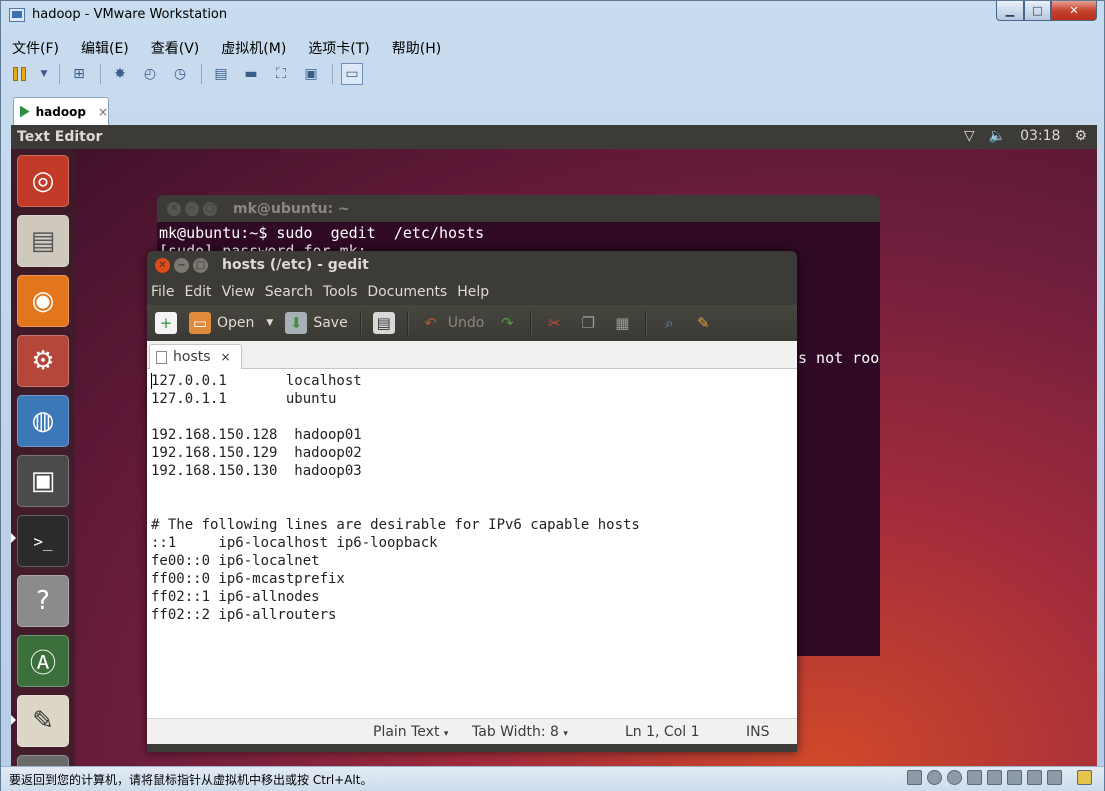 The image size is (1105, 791). Describe the element at coordinates (174, 208) in the screenshot. I see `terminal-close-icon: ✕` at that location.